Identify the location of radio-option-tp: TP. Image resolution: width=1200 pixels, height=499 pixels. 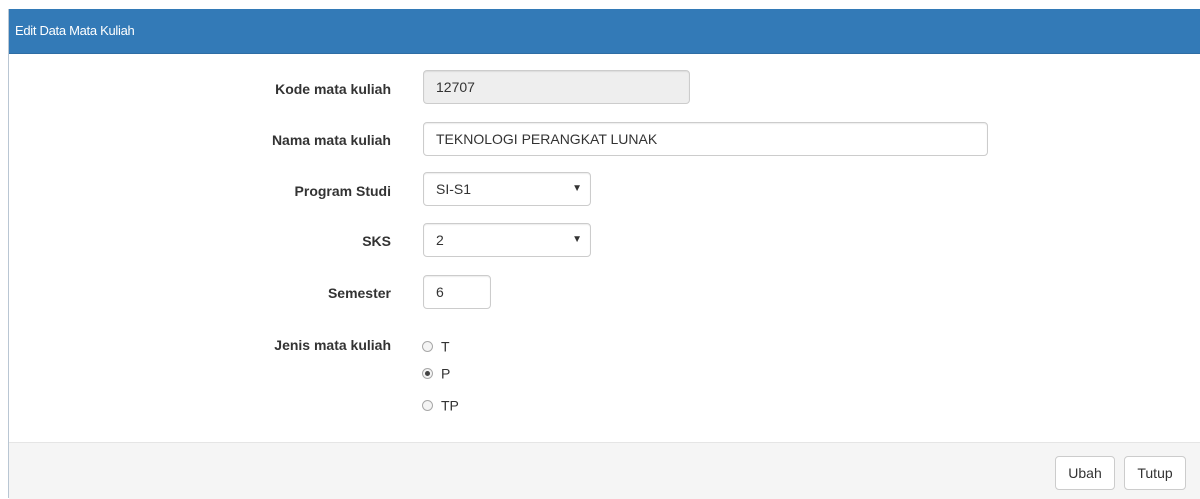
(440, 404).